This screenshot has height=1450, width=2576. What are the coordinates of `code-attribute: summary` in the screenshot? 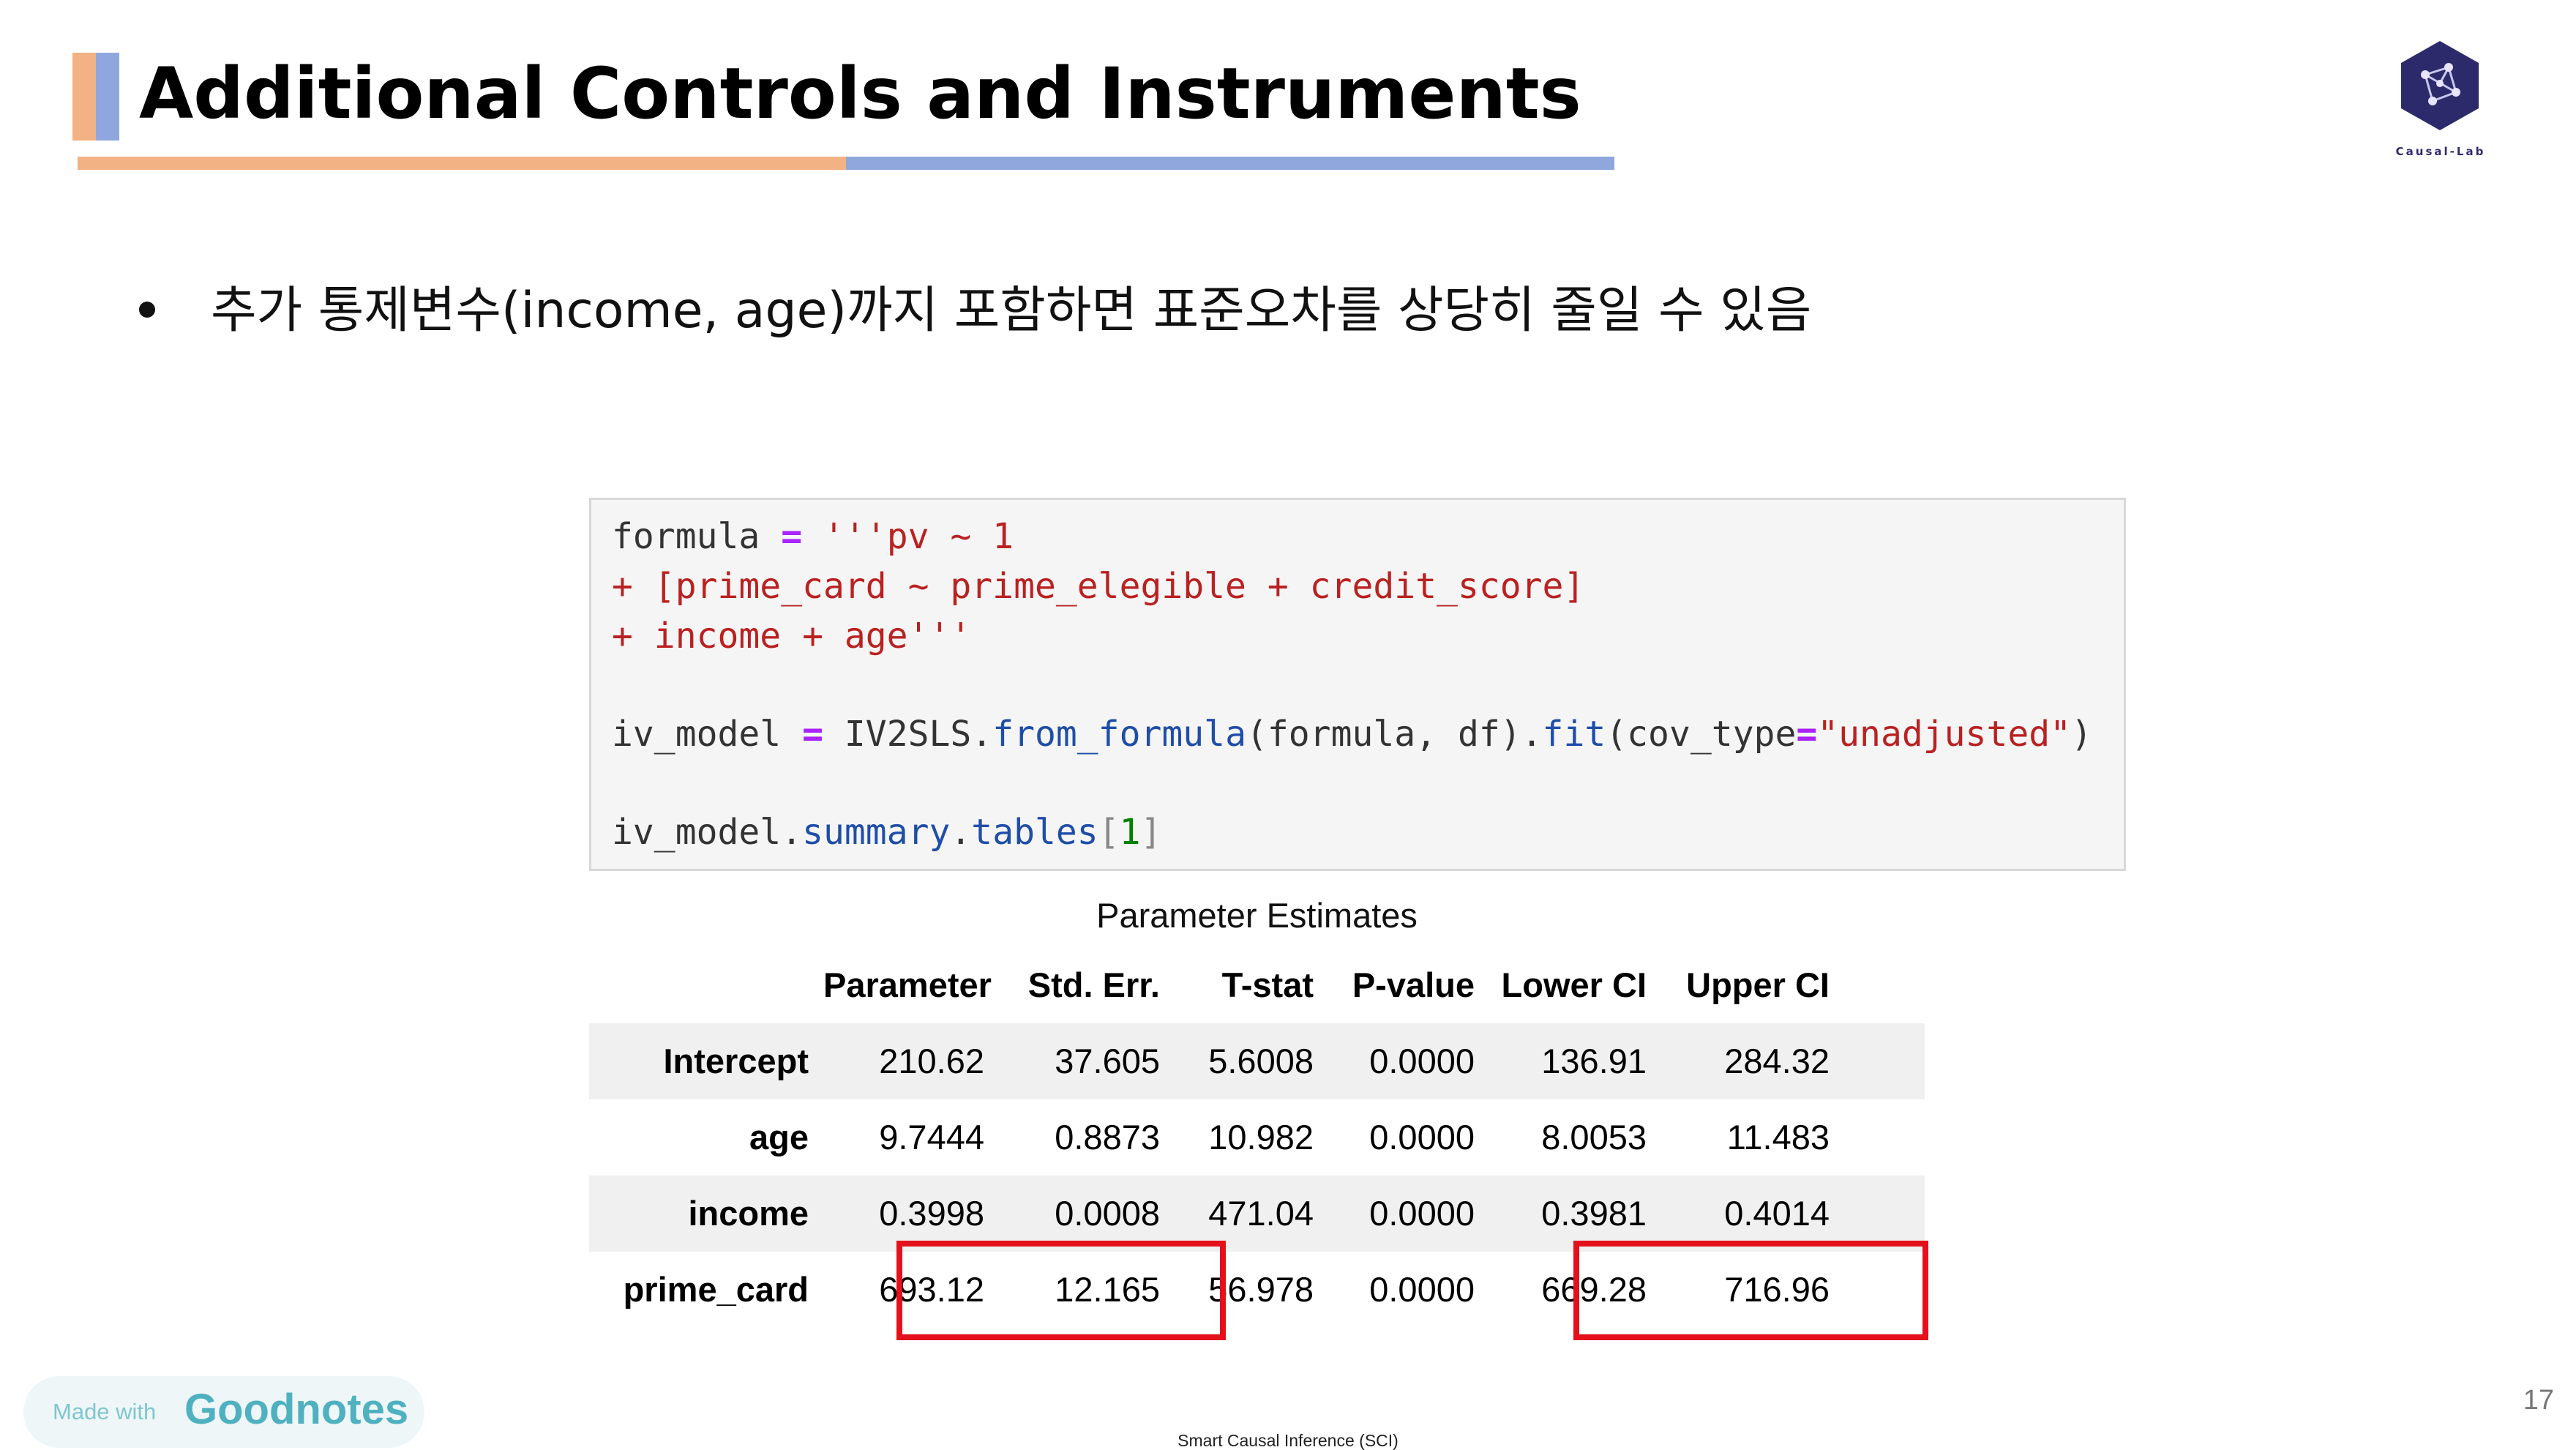 It's located at (876, 832).